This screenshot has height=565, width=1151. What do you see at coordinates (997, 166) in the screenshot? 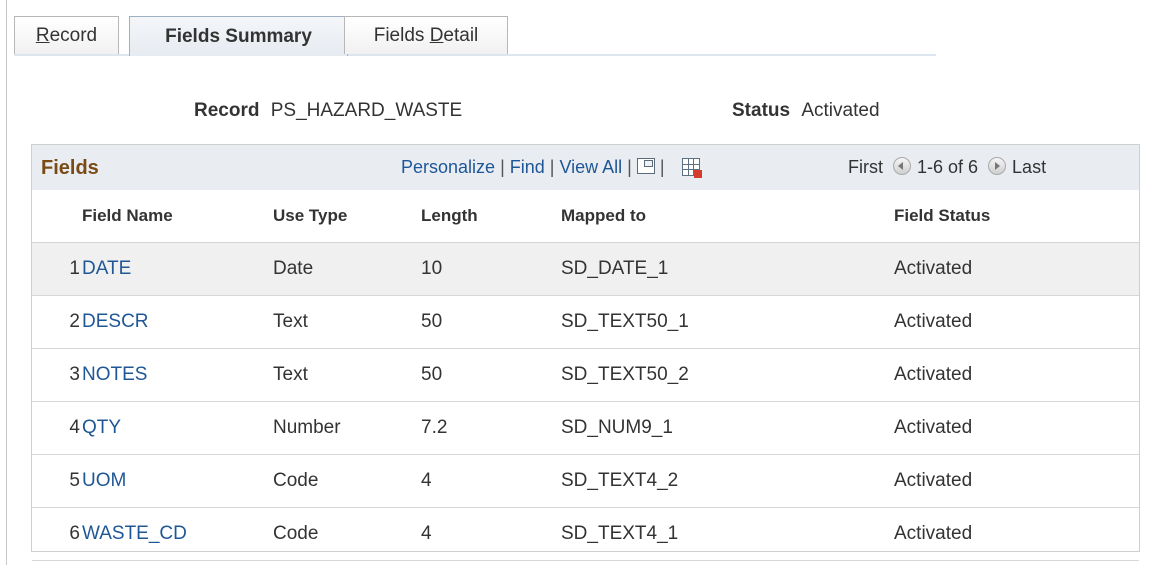
I see `next-arrow-icon` at bounding box center [997, 166].